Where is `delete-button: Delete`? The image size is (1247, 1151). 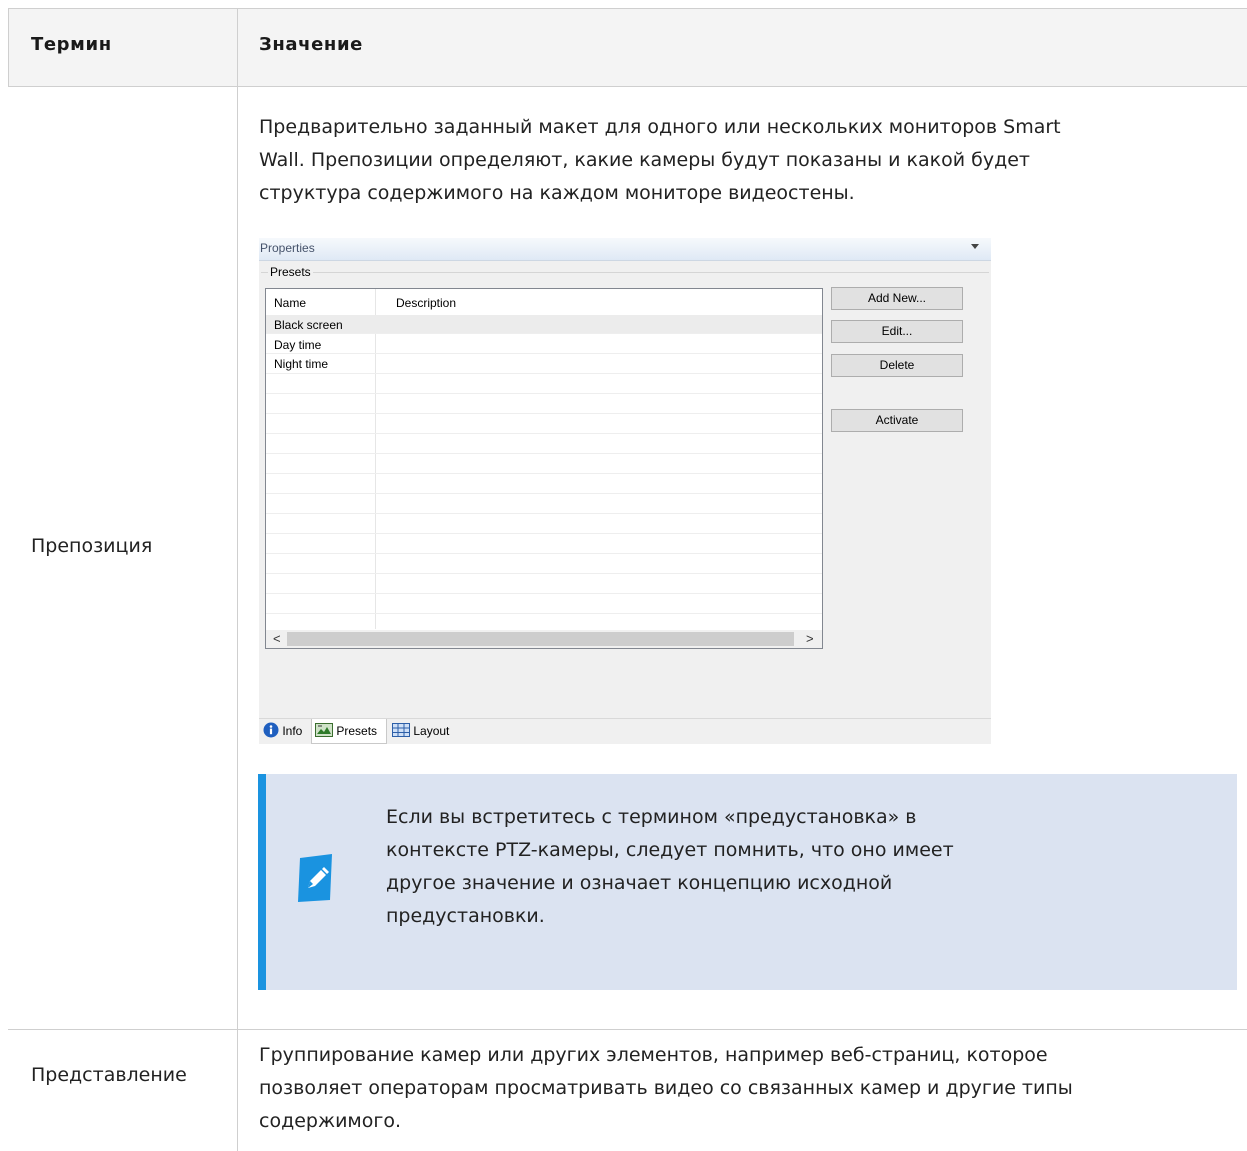
delete-button: Delete is located at coordinates (897, 365).